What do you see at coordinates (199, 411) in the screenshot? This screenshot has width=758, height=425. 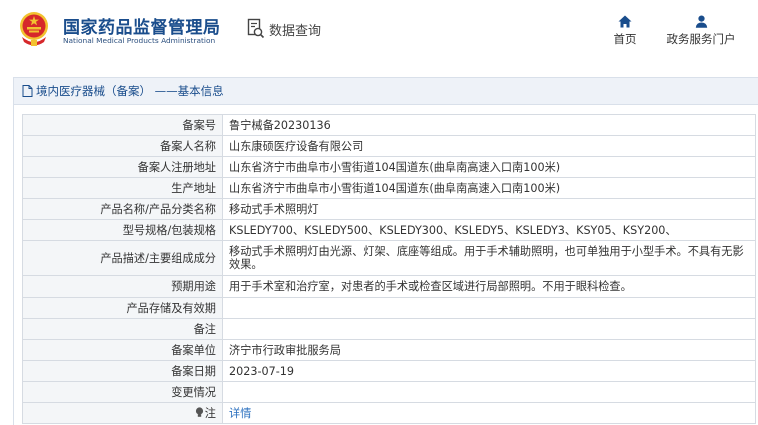 I see `lightbulb-icon` at bounding box center [199, 411].